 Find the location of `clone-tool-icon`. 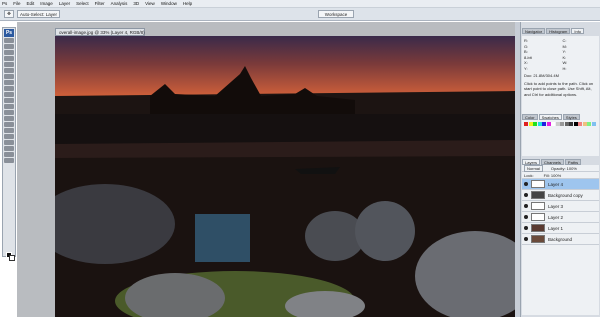

clone-tool-icon is located at coordinates (9, 88).